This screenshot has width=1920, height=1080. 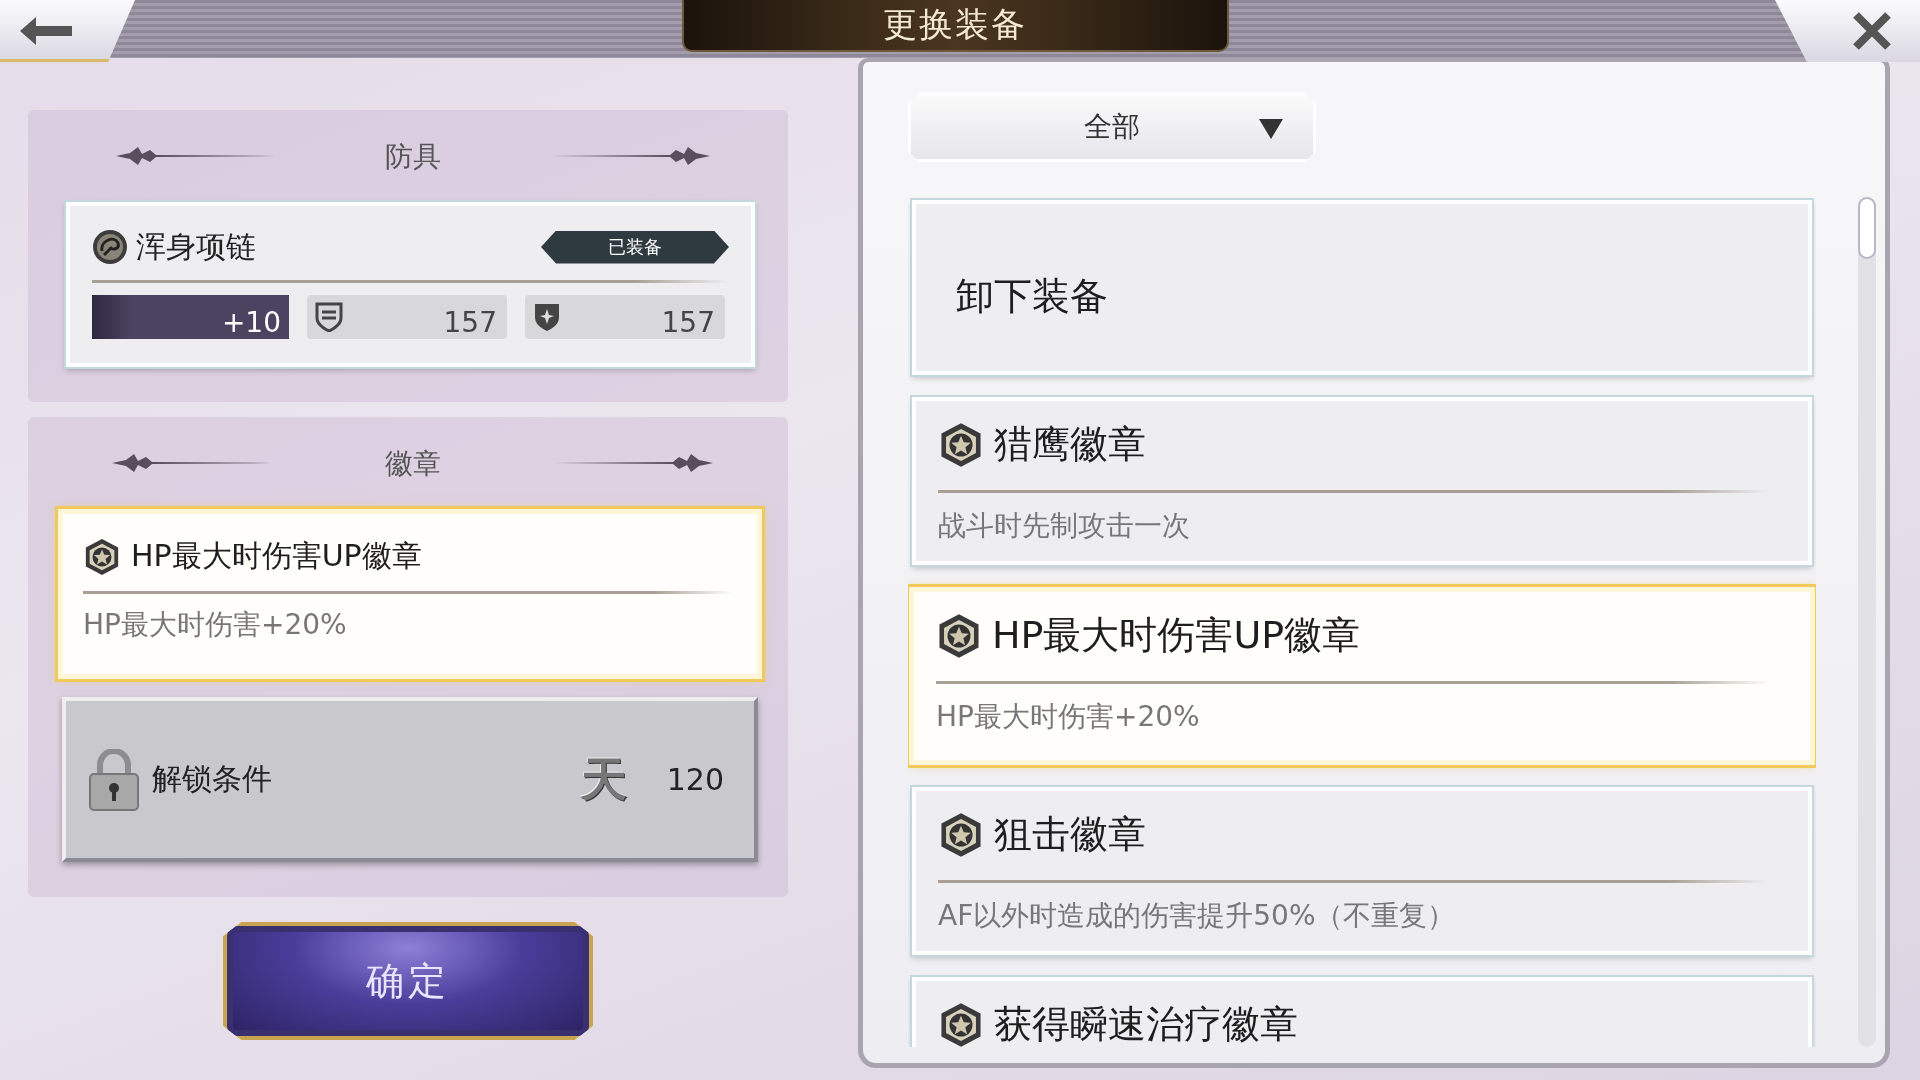 What do you see at coordinates (114, 779) in the screenshot?
I see `lock-icon` at bounding box center [114, 779].